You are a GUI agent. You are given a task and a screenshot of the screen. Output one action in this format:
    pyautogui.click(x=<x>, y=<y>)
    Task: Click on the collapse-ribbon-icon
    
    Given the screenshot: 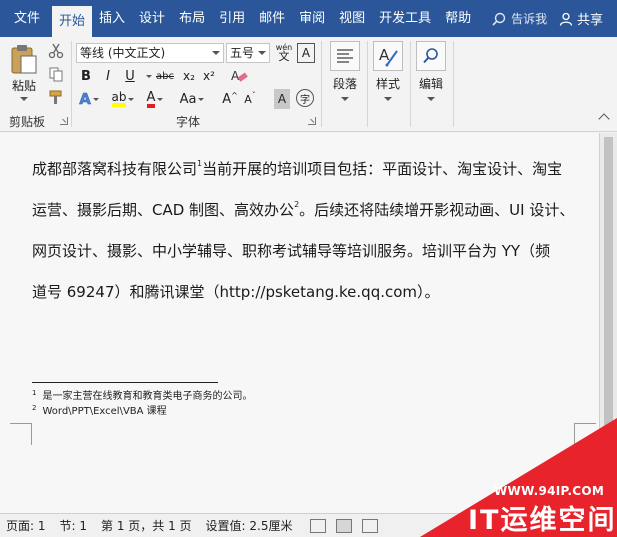 What is the action you would take?
    pyautogui.click(x=604, y=119)
    